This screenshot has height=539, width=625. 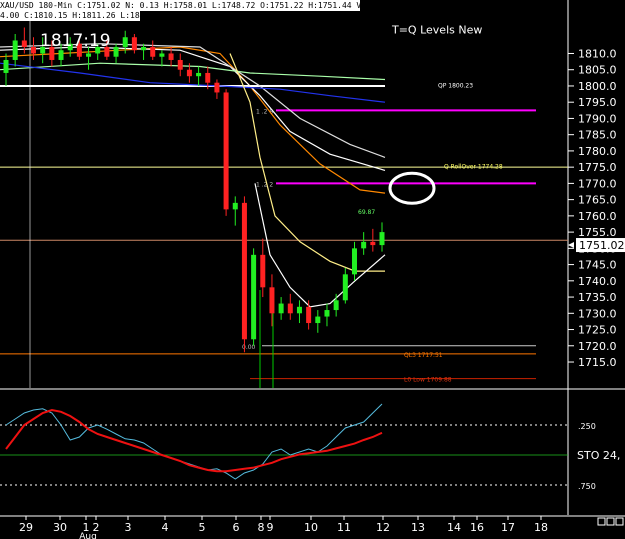 I want to click on time-month-label: Aug, so click(x=88, y=535).